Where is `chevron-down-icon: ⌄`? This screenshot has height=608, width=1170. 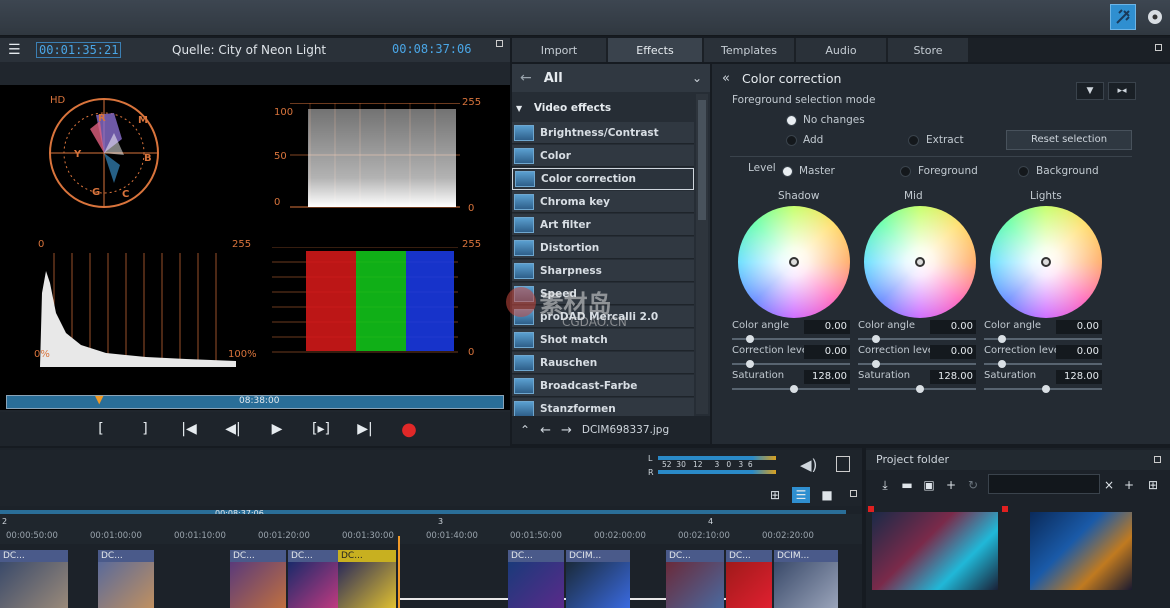 chevron-down-icon: ⌄ is located at coordinates (697, 78).